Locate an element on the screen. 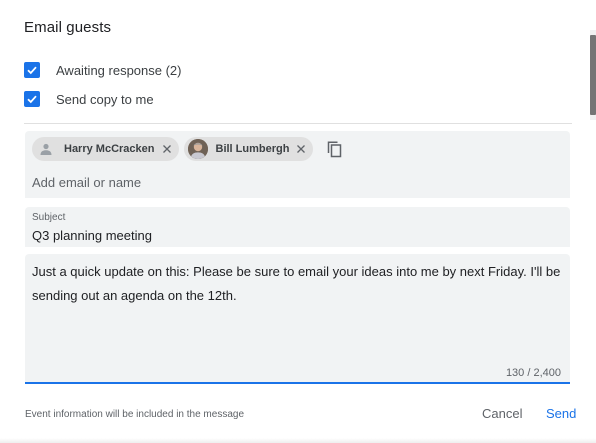 This screenshot has width=596, height=443. scrollbar-thumb is located at coordinates (593, 75).